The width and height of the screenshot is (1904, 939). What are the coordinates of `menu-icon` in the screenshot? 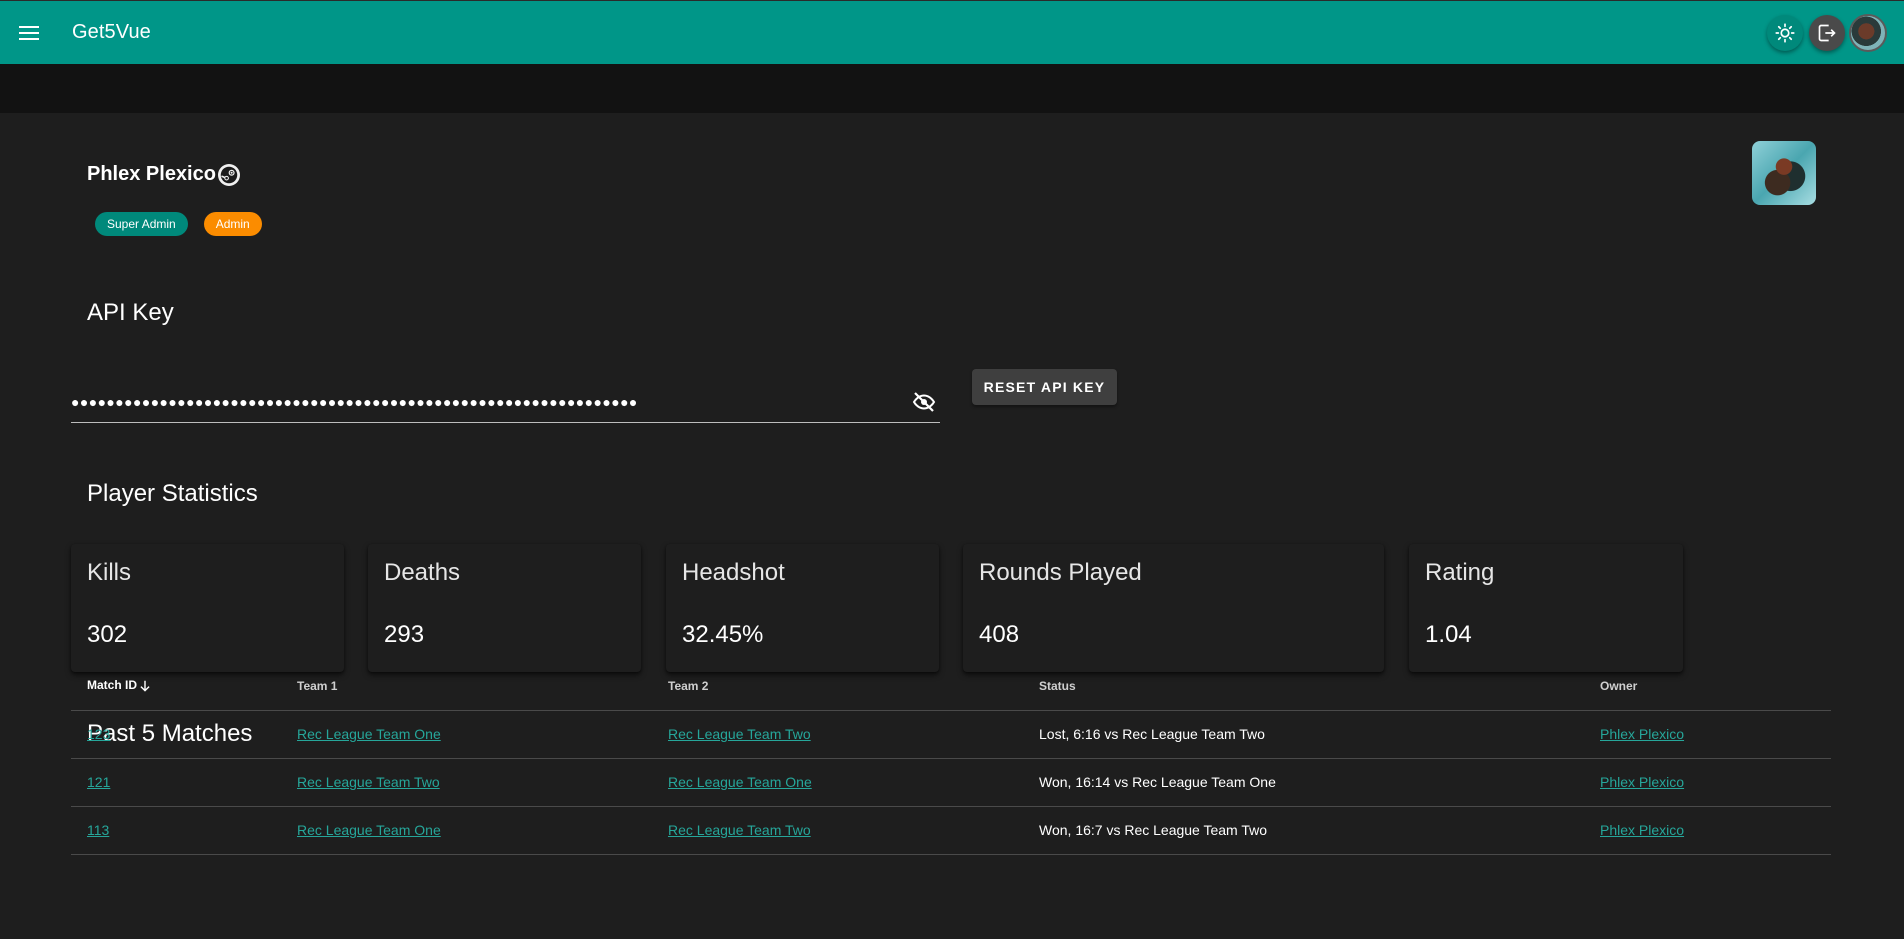 It's located at (29, 32).